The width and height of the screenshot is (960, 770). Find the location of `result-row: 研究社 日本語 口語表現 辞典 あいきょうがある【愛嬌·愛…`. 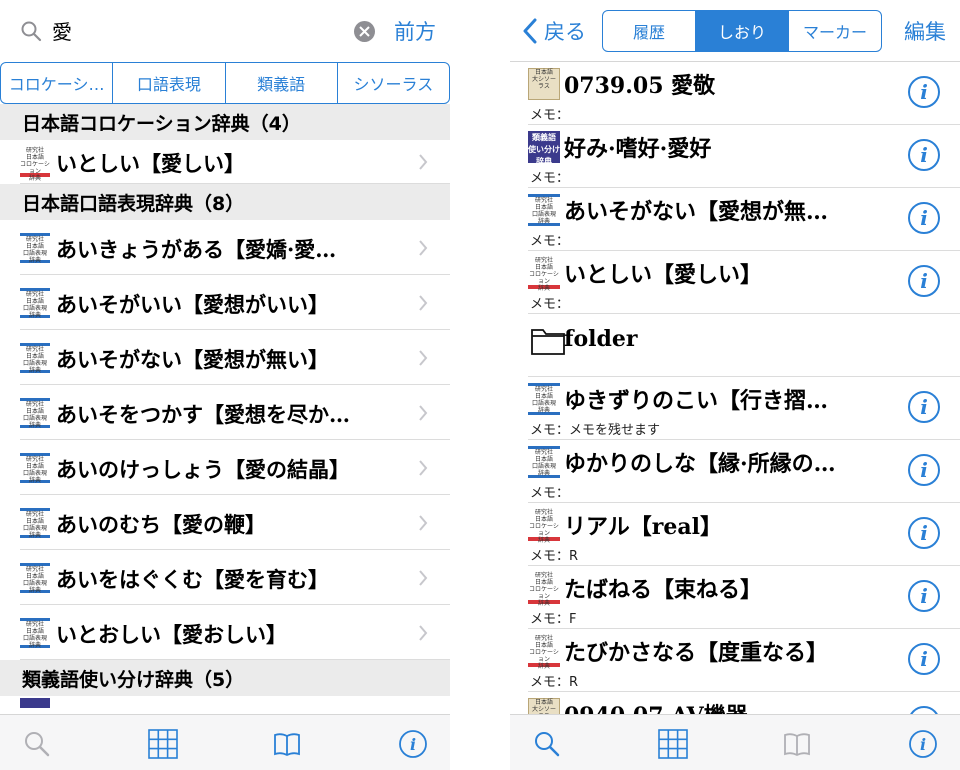

result-row: 研究社 日本語 口語表現 辞典 あいきょうがある【愛嬌·愛… is located at coordinates (235, 247).